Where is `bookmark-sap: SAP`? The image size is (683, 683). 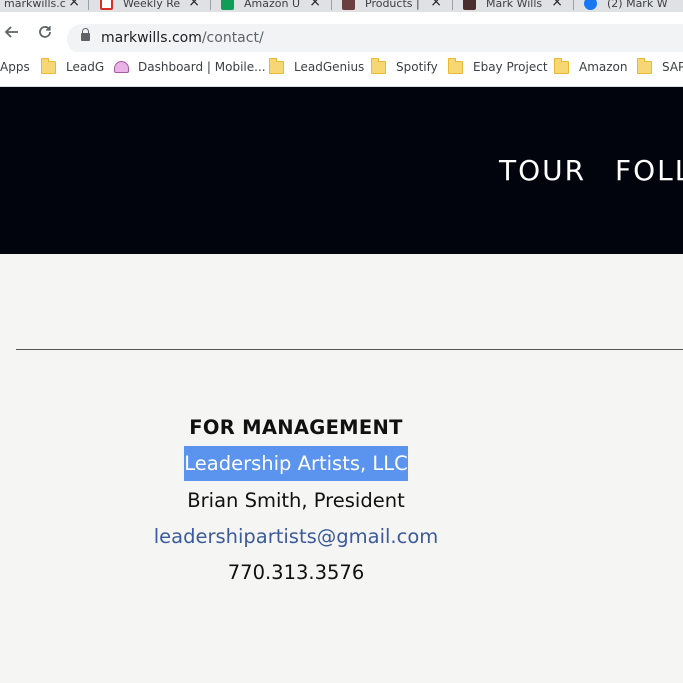 bookmark-sap: SAP is located at coordinates (660, 65).